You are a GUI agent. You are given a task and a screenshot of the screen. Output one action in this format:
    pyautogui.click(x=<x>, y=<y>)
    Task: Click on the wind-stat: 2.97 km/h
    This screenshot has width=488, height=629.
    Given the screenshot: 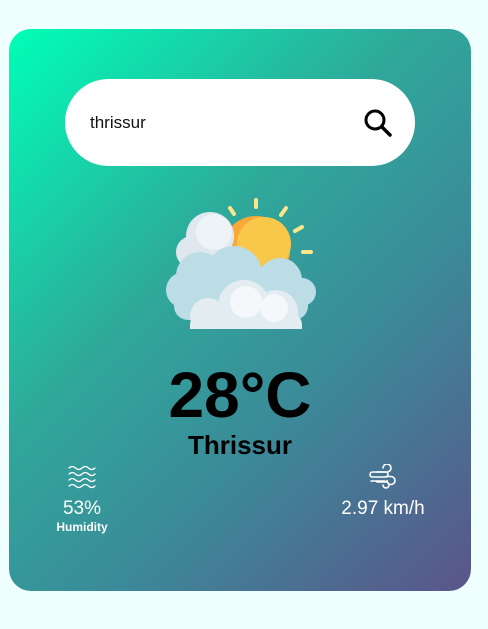 What is the action you would take?
    pyautogui.click(x=383, y=492)
    